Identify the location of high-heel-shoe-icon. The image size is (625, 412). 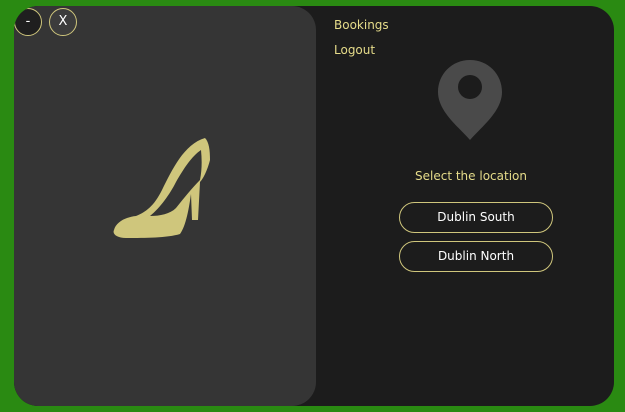
(161, 188).